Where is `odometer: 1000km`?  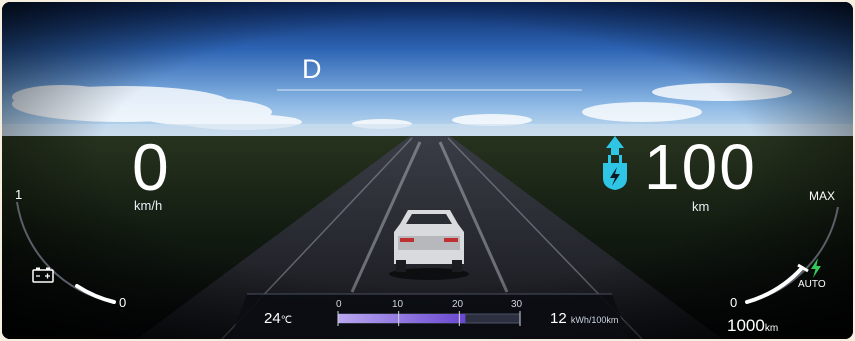
odometer: 1000km is located at coordinates (752, 326).